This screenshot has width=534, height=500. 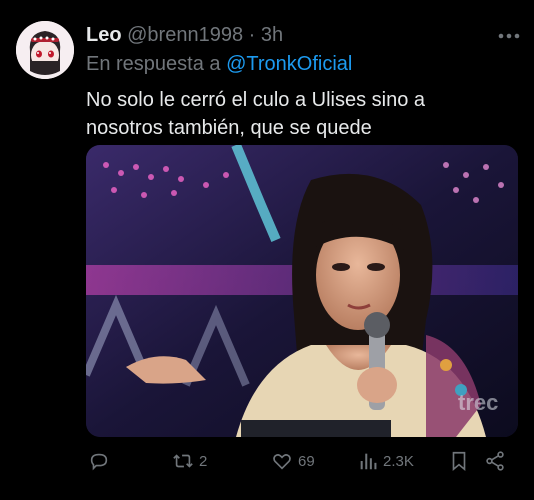 What do you see at coordinates (306, 461) in the screenshot?
I see `like-count: 69` at bounding box center [306, 461].